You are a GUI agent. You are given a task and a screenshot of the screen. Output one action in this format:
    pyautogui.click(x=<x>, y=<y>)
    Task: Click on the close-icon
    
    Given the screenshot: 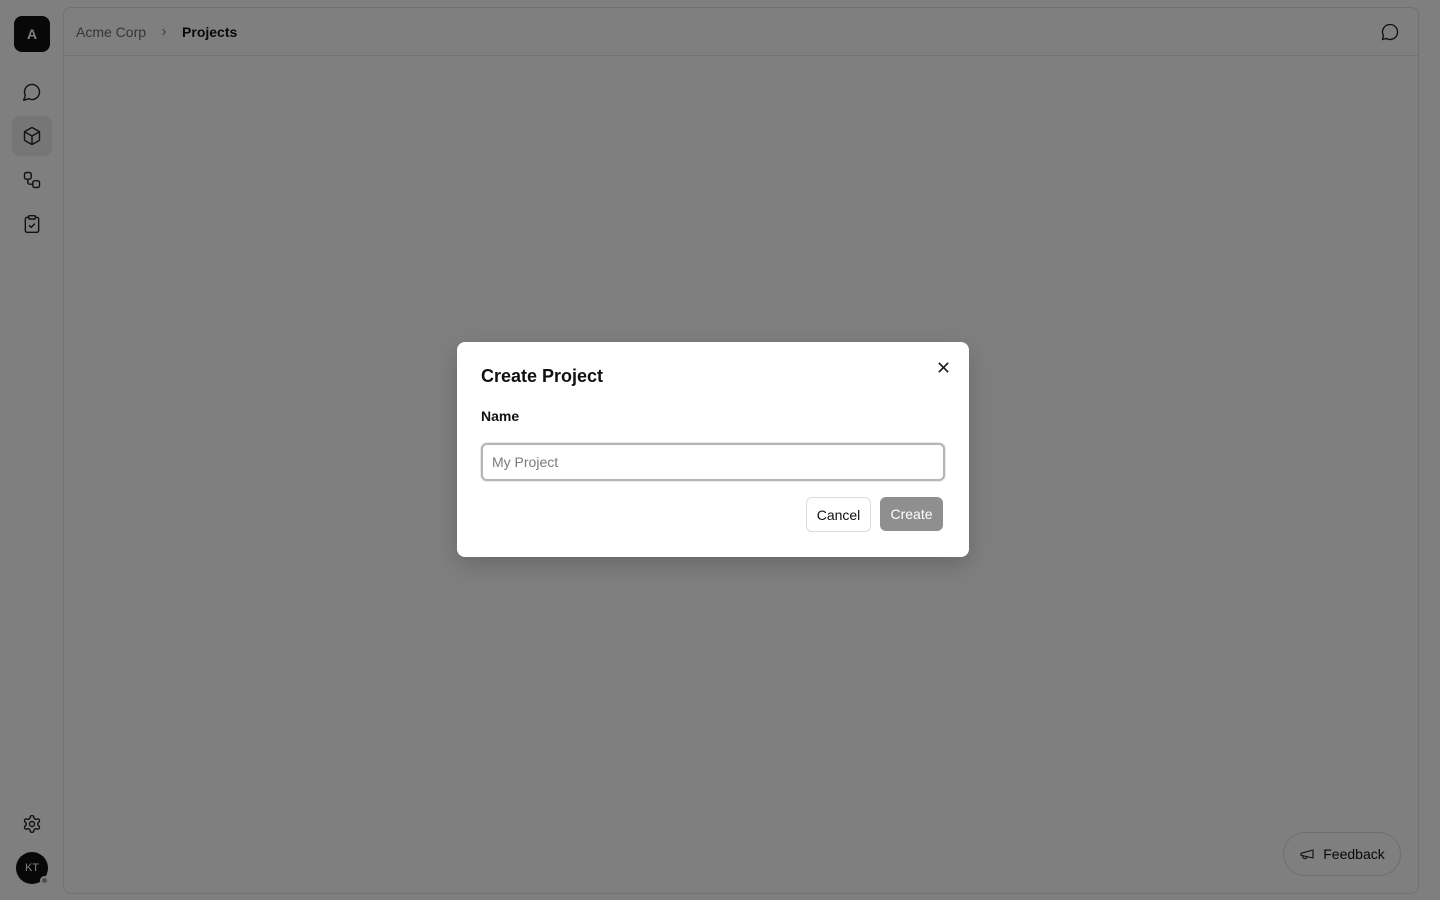 What is the action you would take?
    pyautogui.click(x=943, y=367)
    